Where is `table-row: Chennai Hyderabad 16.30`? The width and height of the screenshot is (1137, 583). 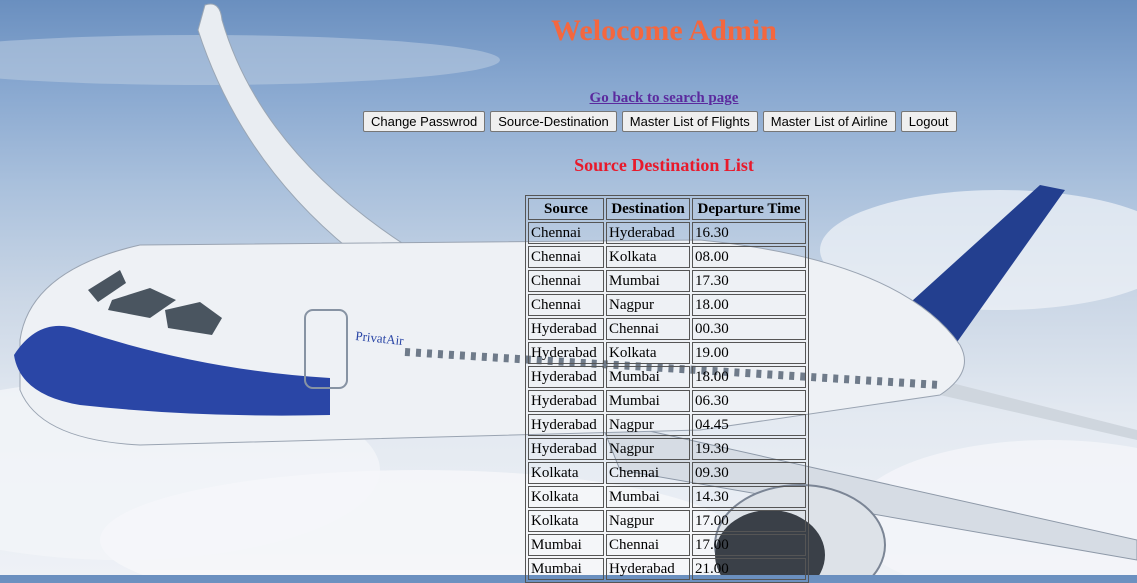 table-row: Chennai Hyderabad 16.30 is located at coordinates (667, 233).